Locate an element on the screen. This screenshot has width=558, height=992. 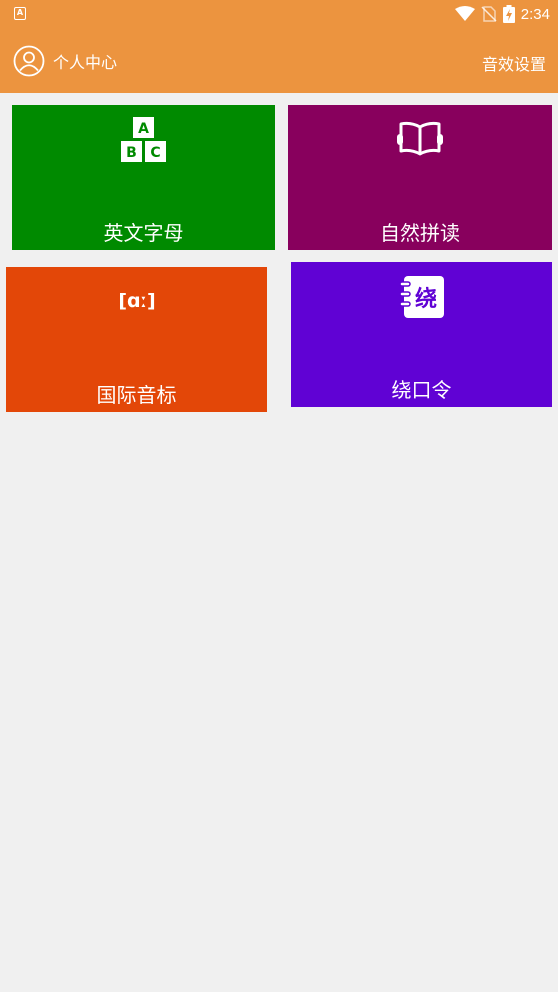
tile-label: 英文字母 is located at coordinates (143, 233).